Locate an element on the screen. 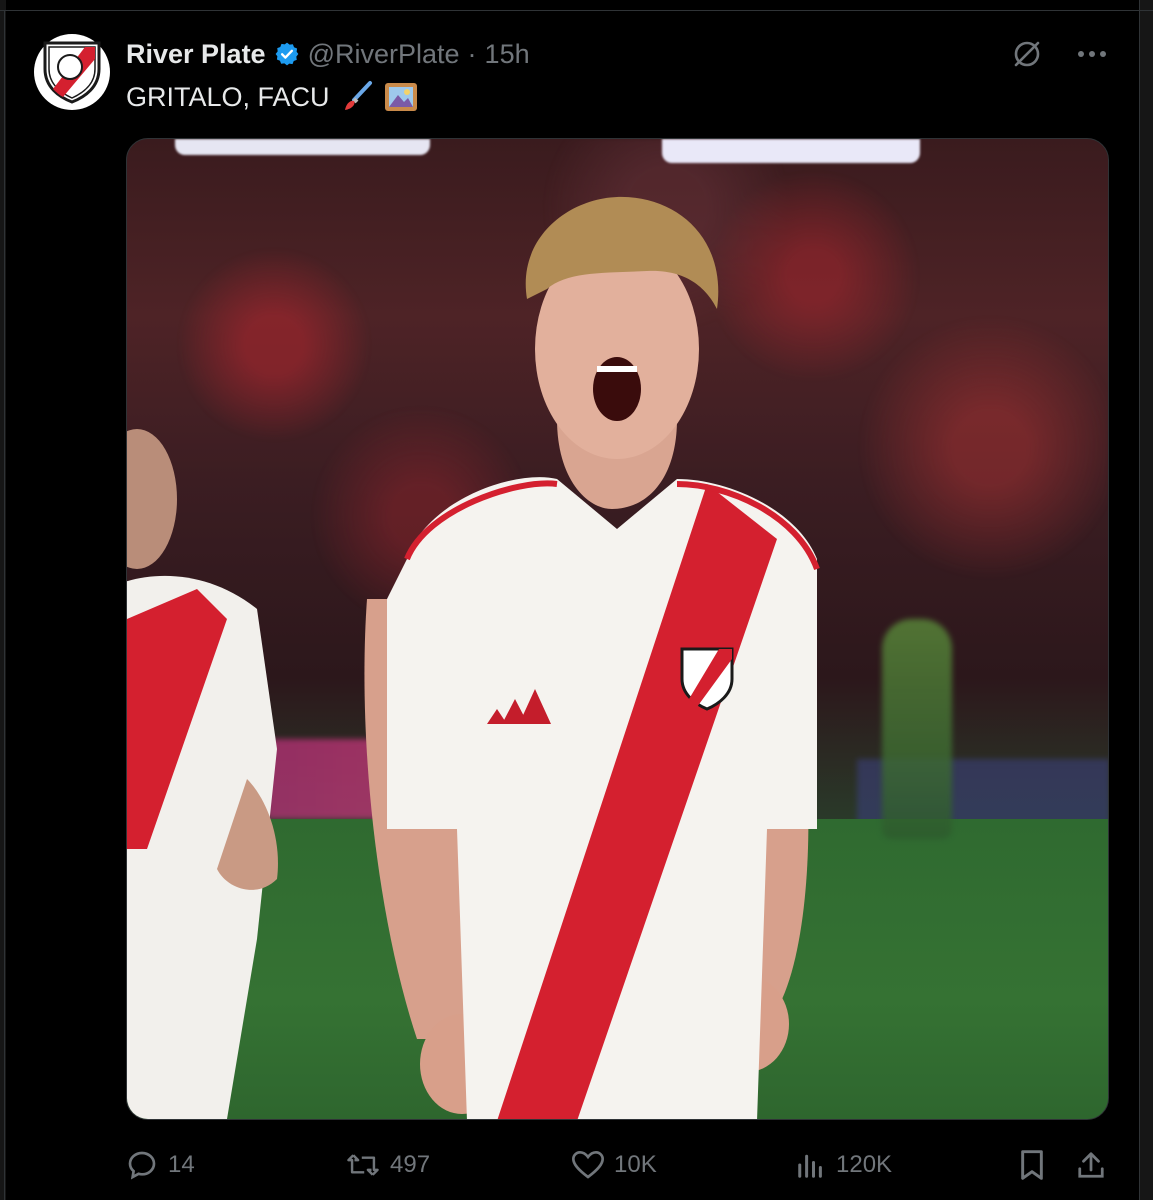  verified-badge-icon is located at coordinates (287, 54).